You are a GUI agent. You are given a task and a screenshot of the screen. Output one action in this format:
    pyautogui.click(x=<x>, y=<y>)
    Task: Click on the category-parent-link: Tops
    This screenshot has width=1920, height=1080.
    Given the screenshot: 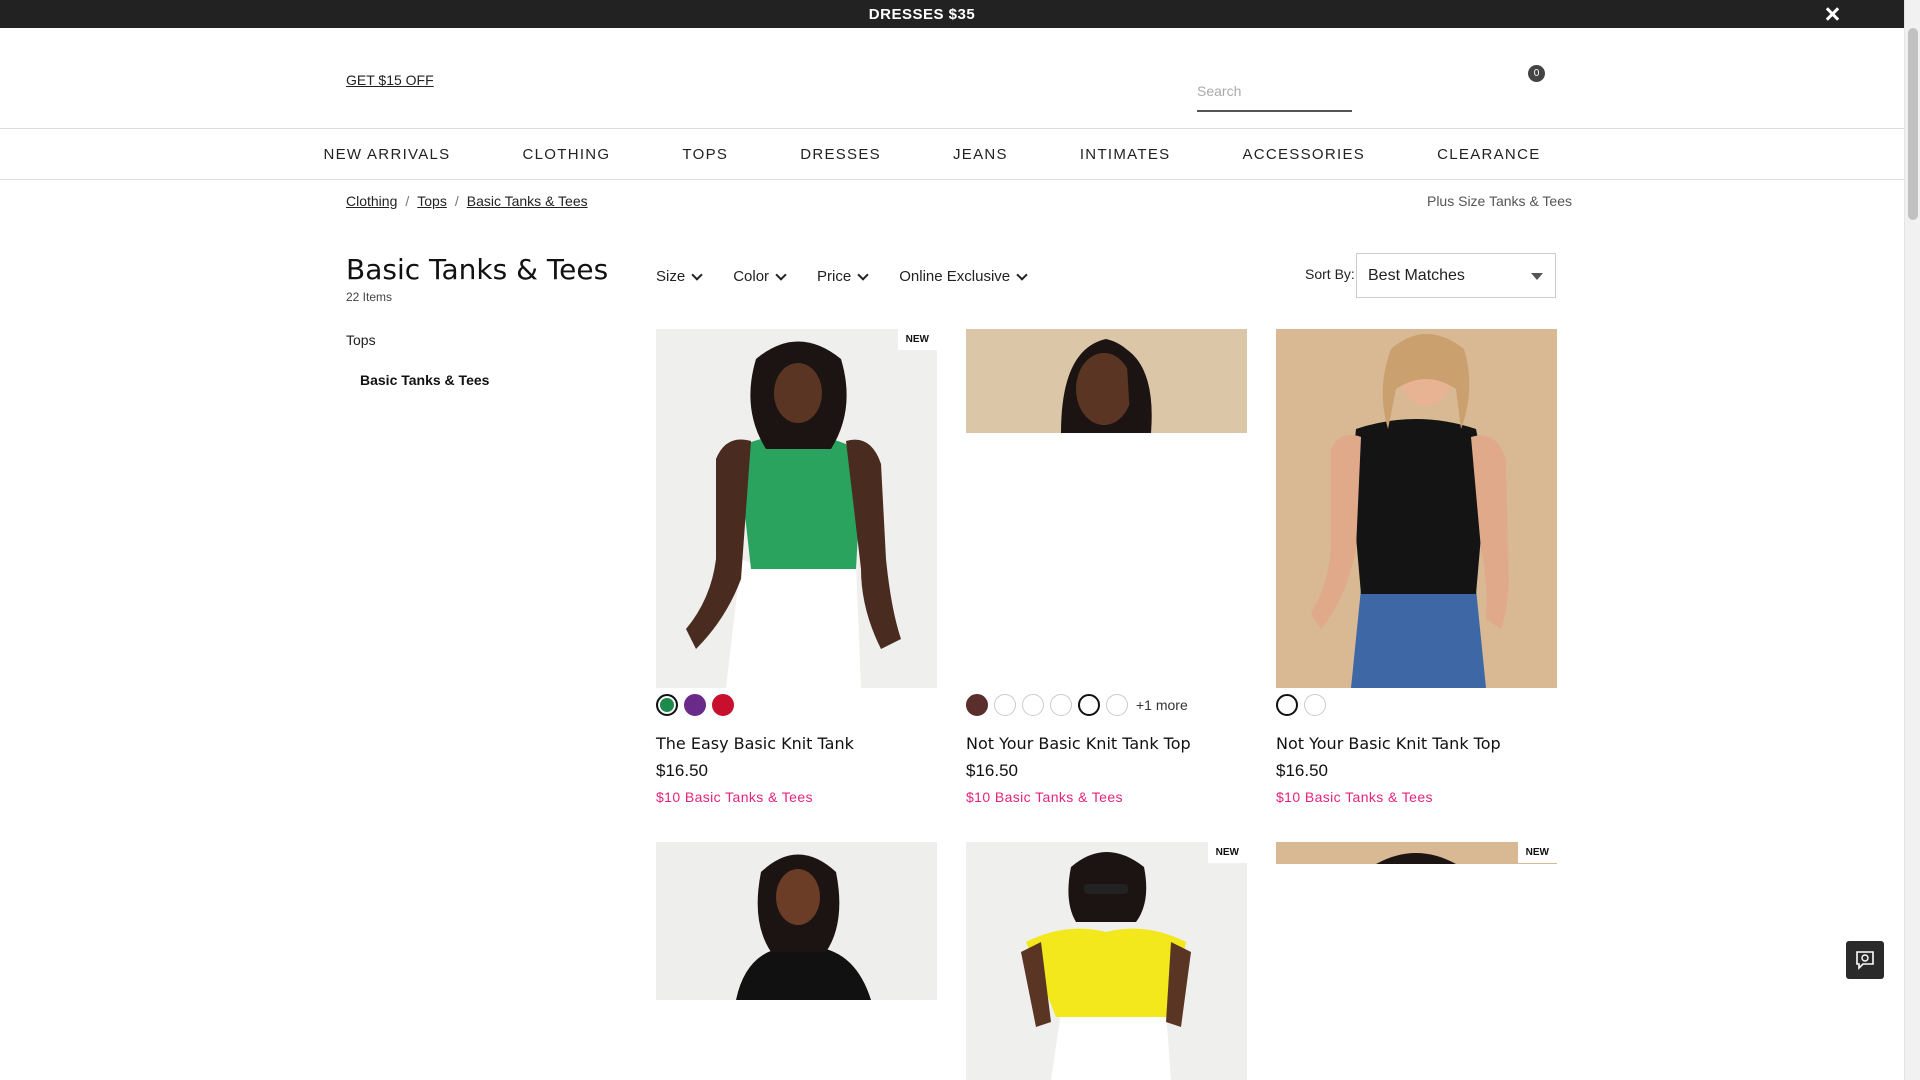 What is the action you would take?
    pyautogui.click(x=361, y=340)
    